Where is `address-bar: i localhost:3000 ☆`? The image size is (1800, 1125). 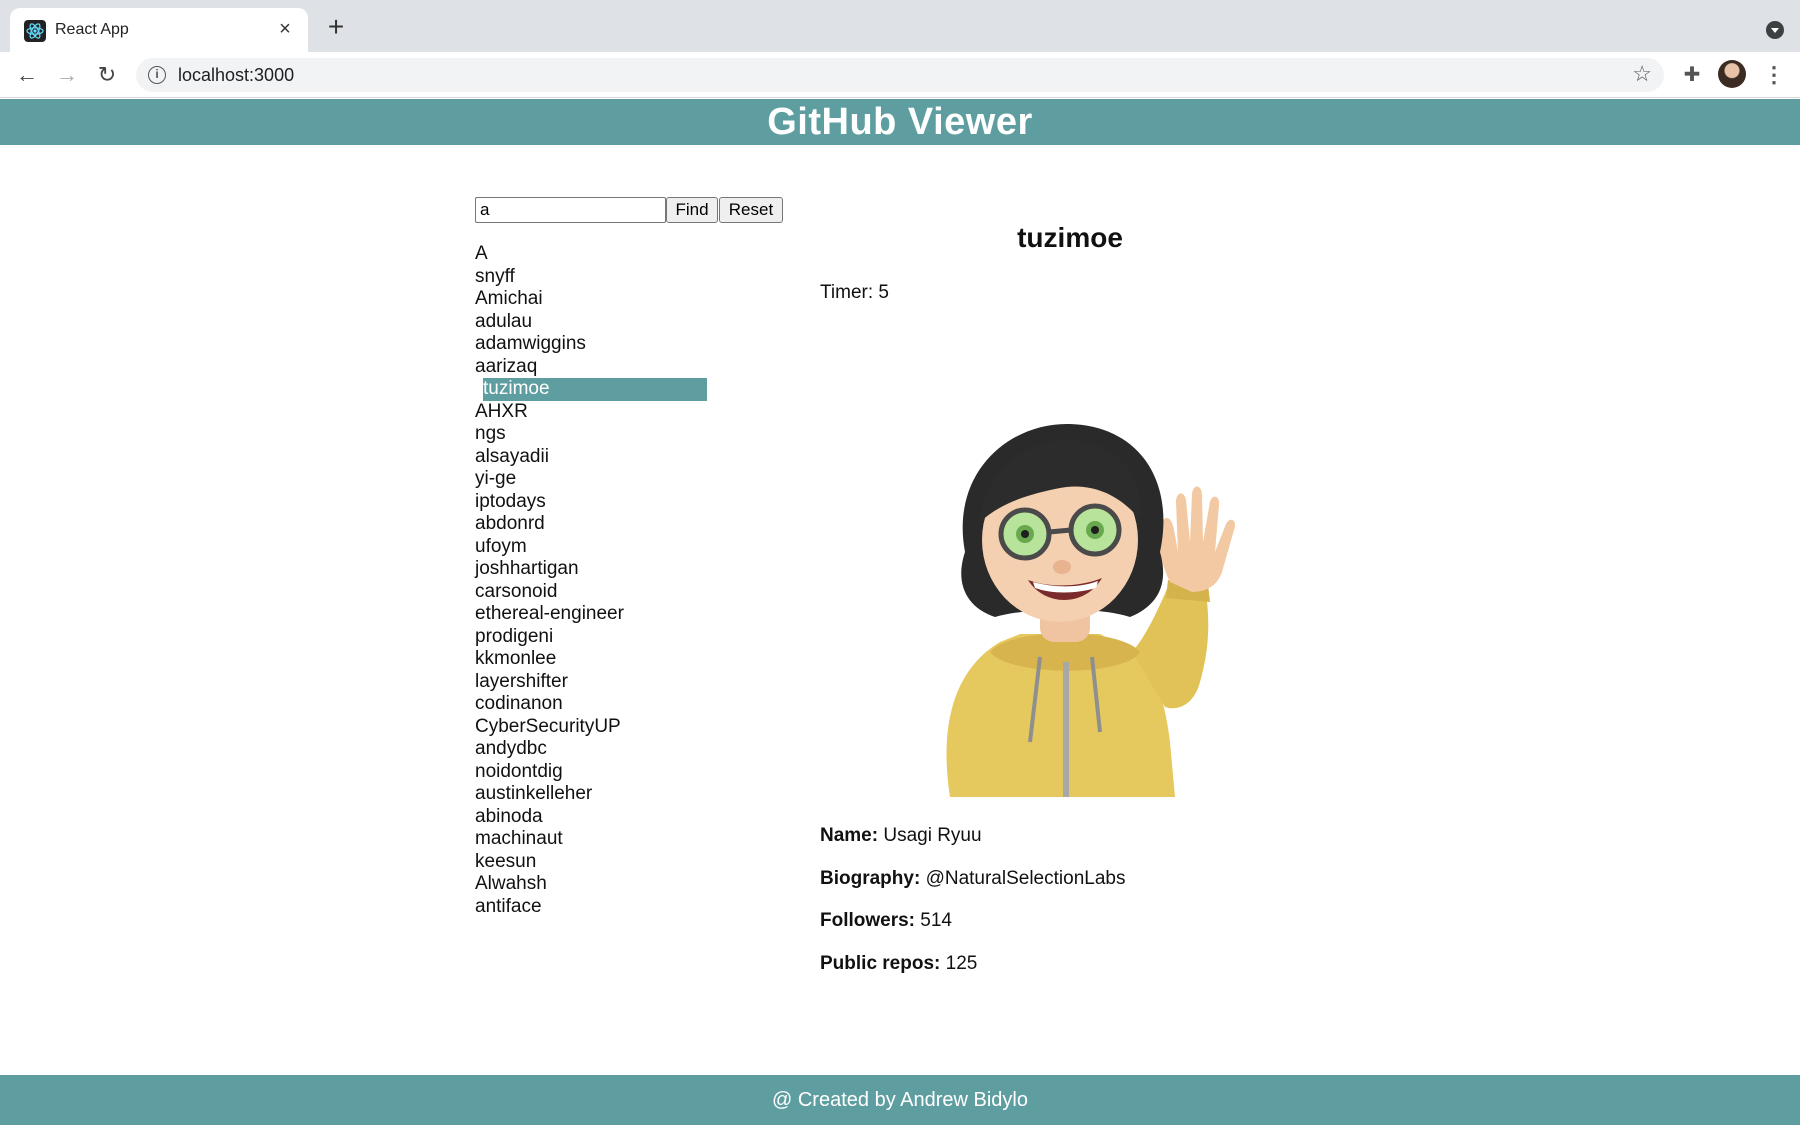
address-bar: i localhost:3000 ☆ is located at coordinates (900, 75).